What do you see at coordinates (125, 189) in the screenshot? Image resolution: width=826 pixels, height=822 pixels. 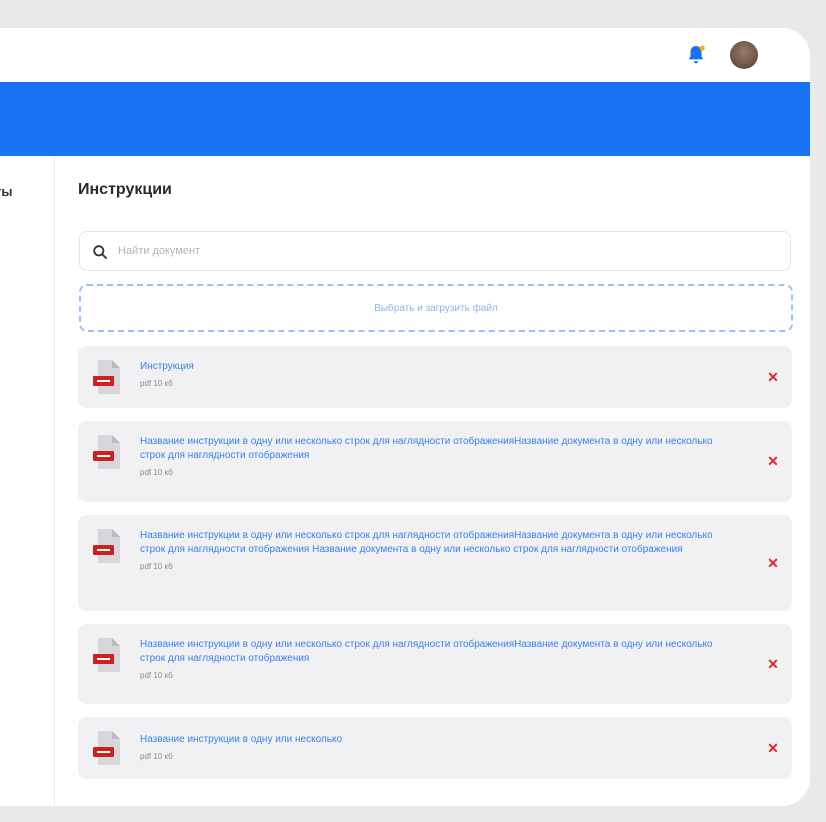 I see `page-title: Инструкции` at bounding box center [125, 189].